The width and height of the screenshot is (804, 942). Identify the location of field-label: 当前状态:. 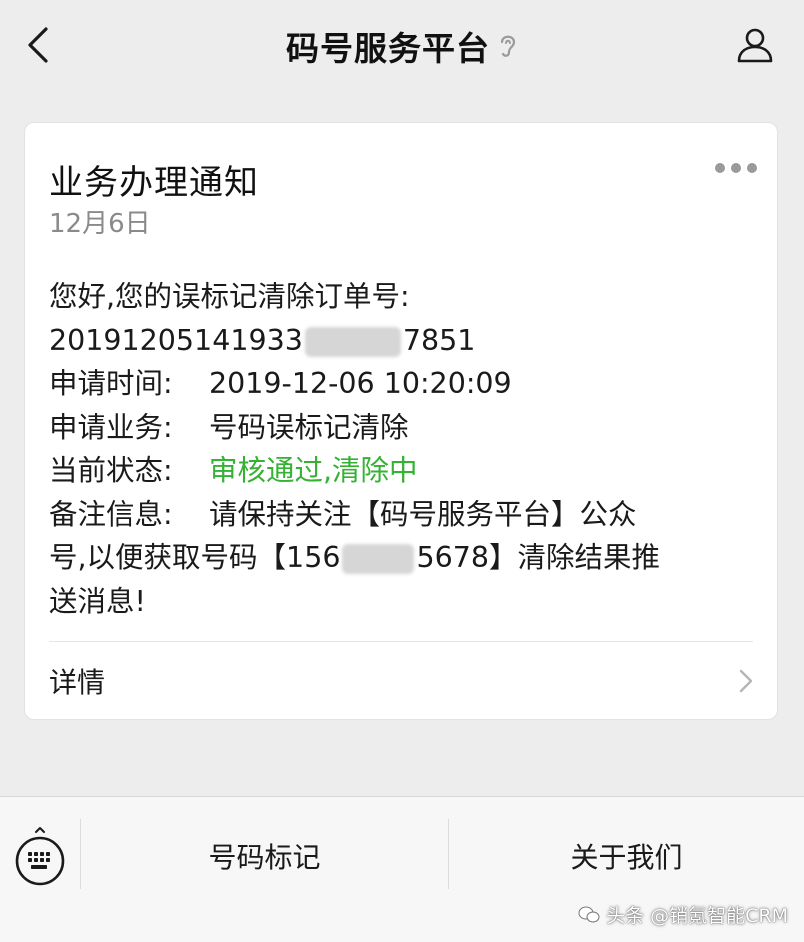
(111, 470).